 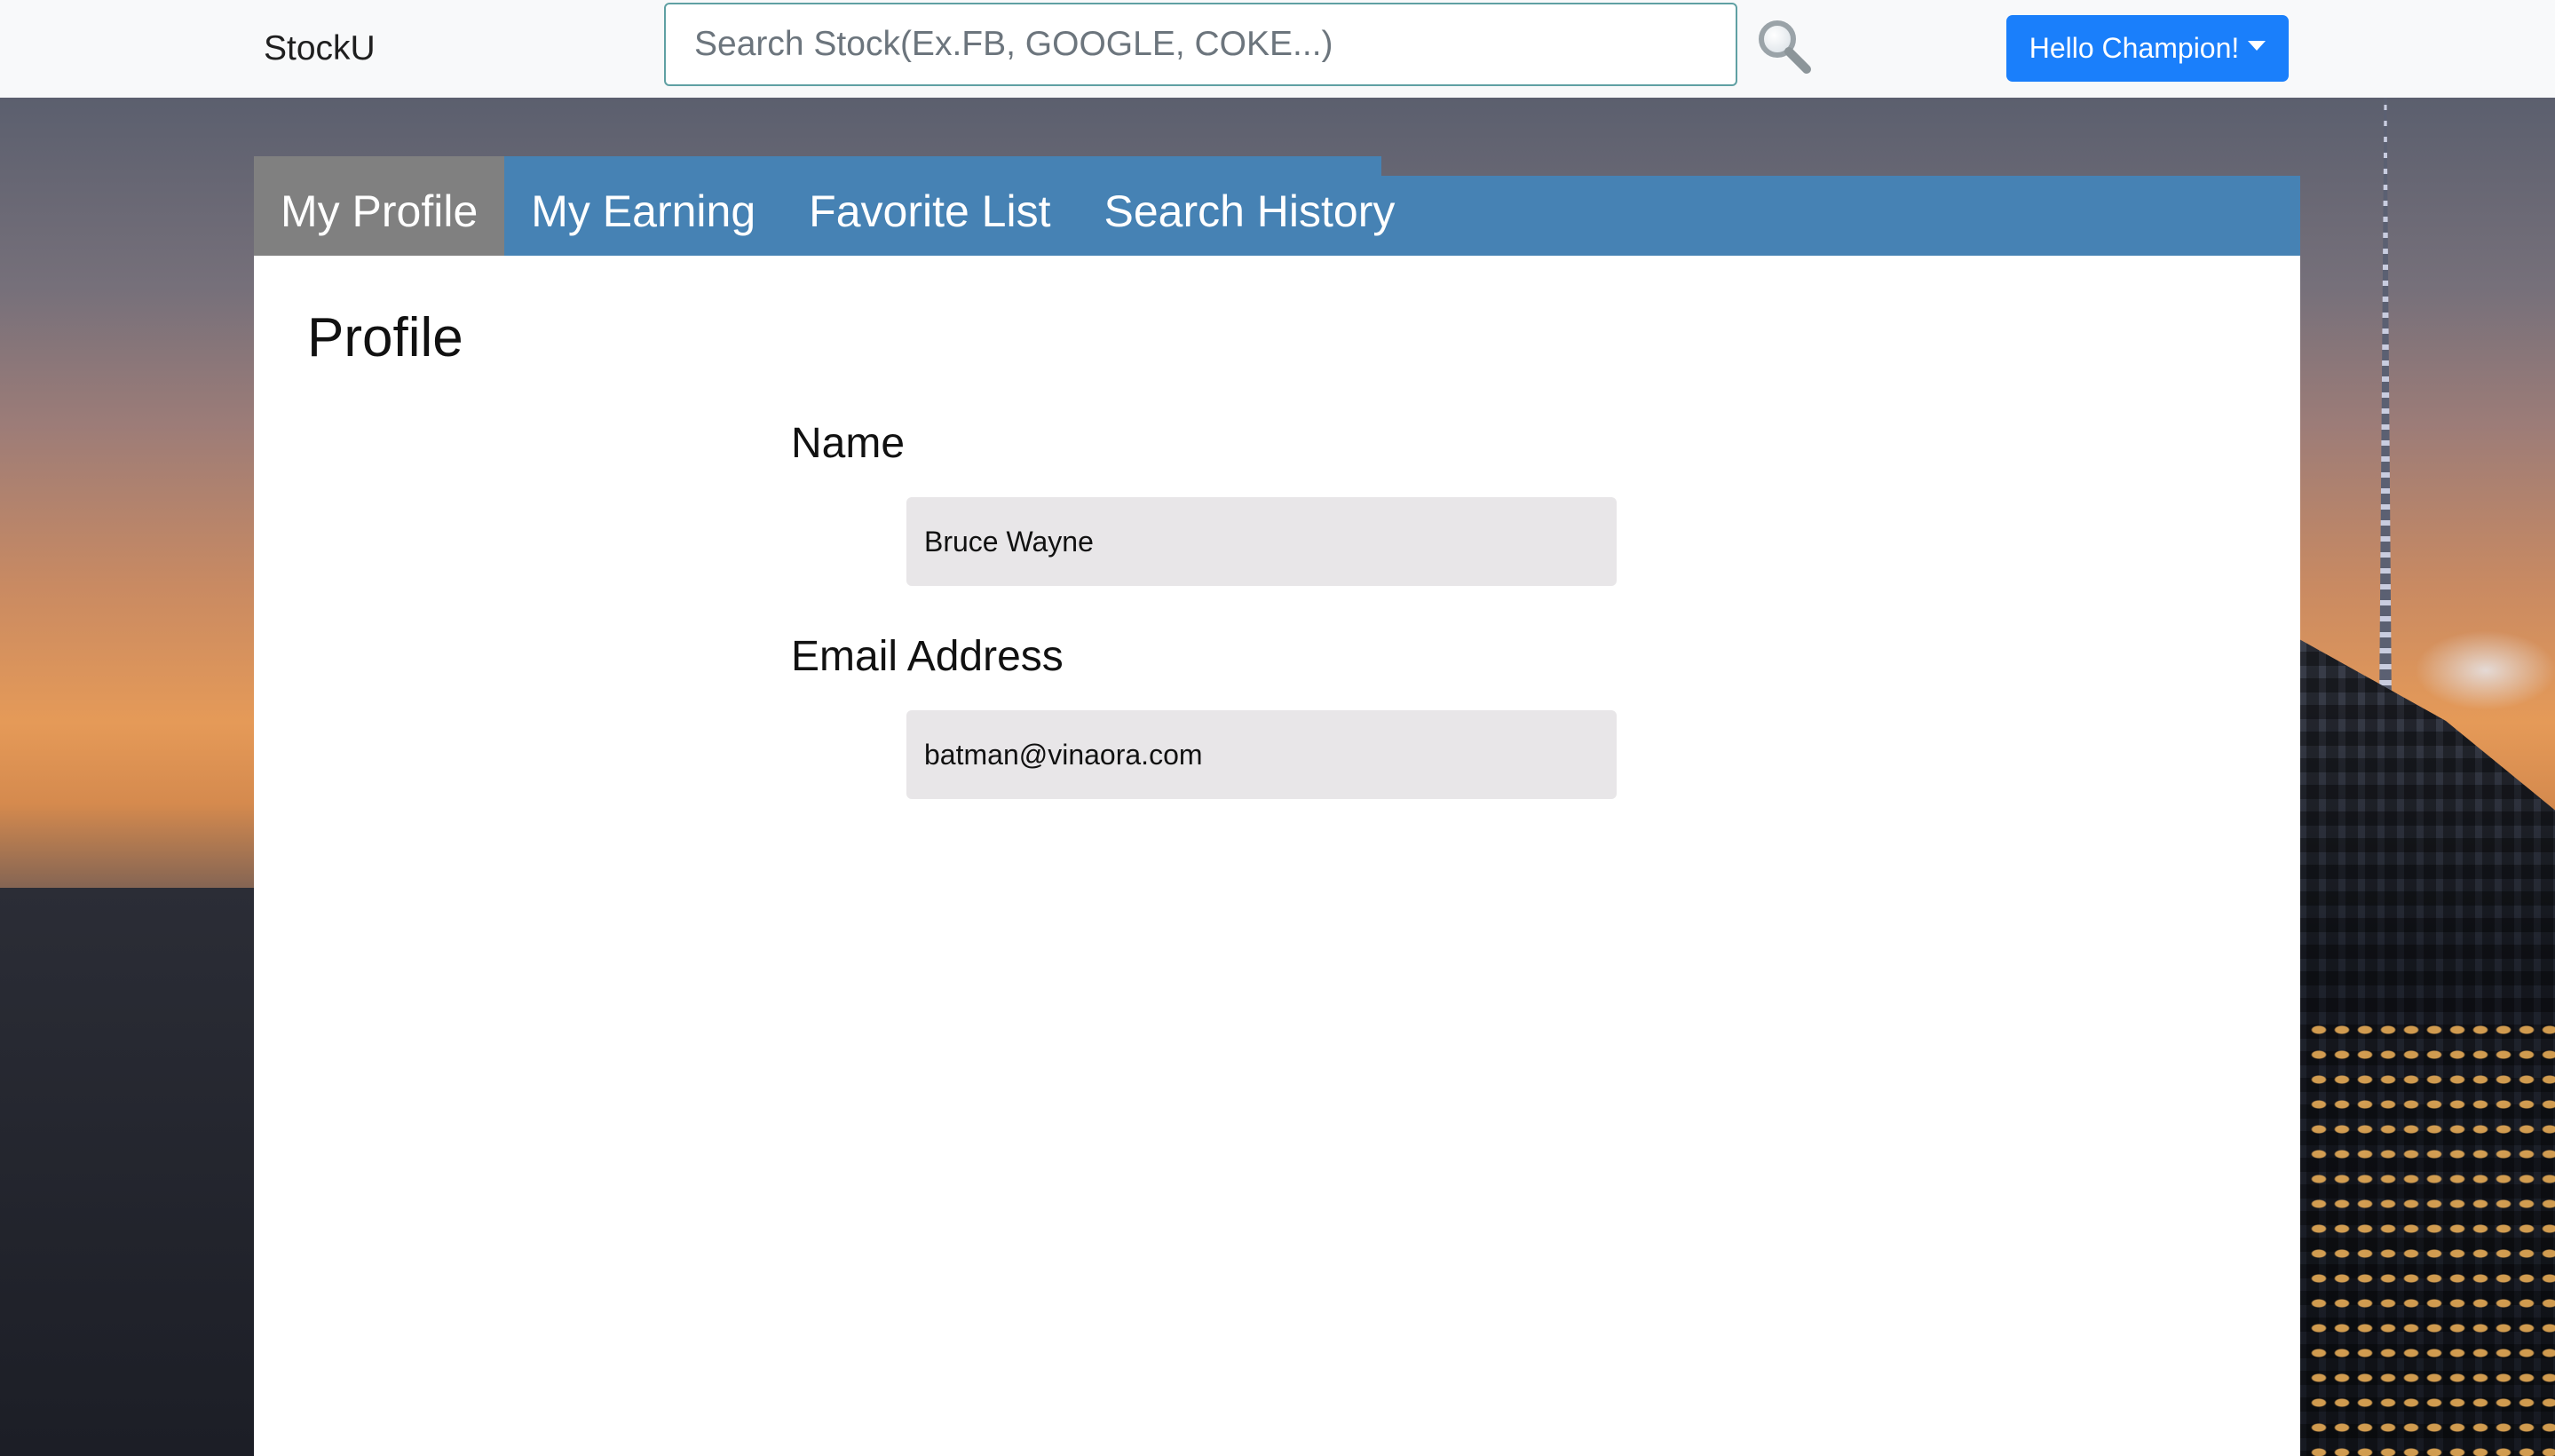 What do you see at coordinates (1200, 44) in the screenshot?
I see `stock-search-input` at bounding box center [1200, 44].